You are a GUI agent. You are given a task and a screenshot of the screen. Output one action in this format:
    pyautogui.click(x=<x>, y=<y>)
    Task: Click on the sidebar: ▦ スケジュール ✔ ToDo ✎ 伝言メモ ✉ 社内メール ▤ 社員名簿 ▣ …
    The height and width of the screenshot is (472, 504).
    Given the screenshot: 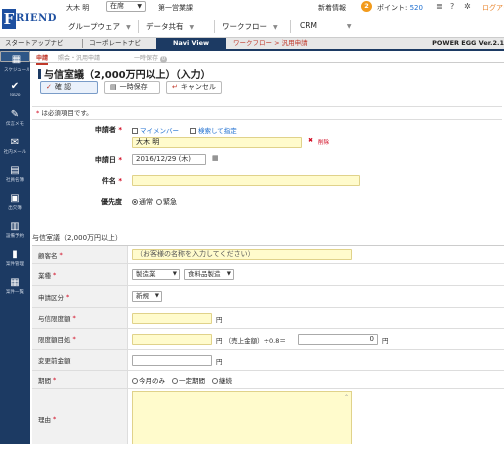 What is the action you would take?
    pyautogui.click(x=15, y=260)
    